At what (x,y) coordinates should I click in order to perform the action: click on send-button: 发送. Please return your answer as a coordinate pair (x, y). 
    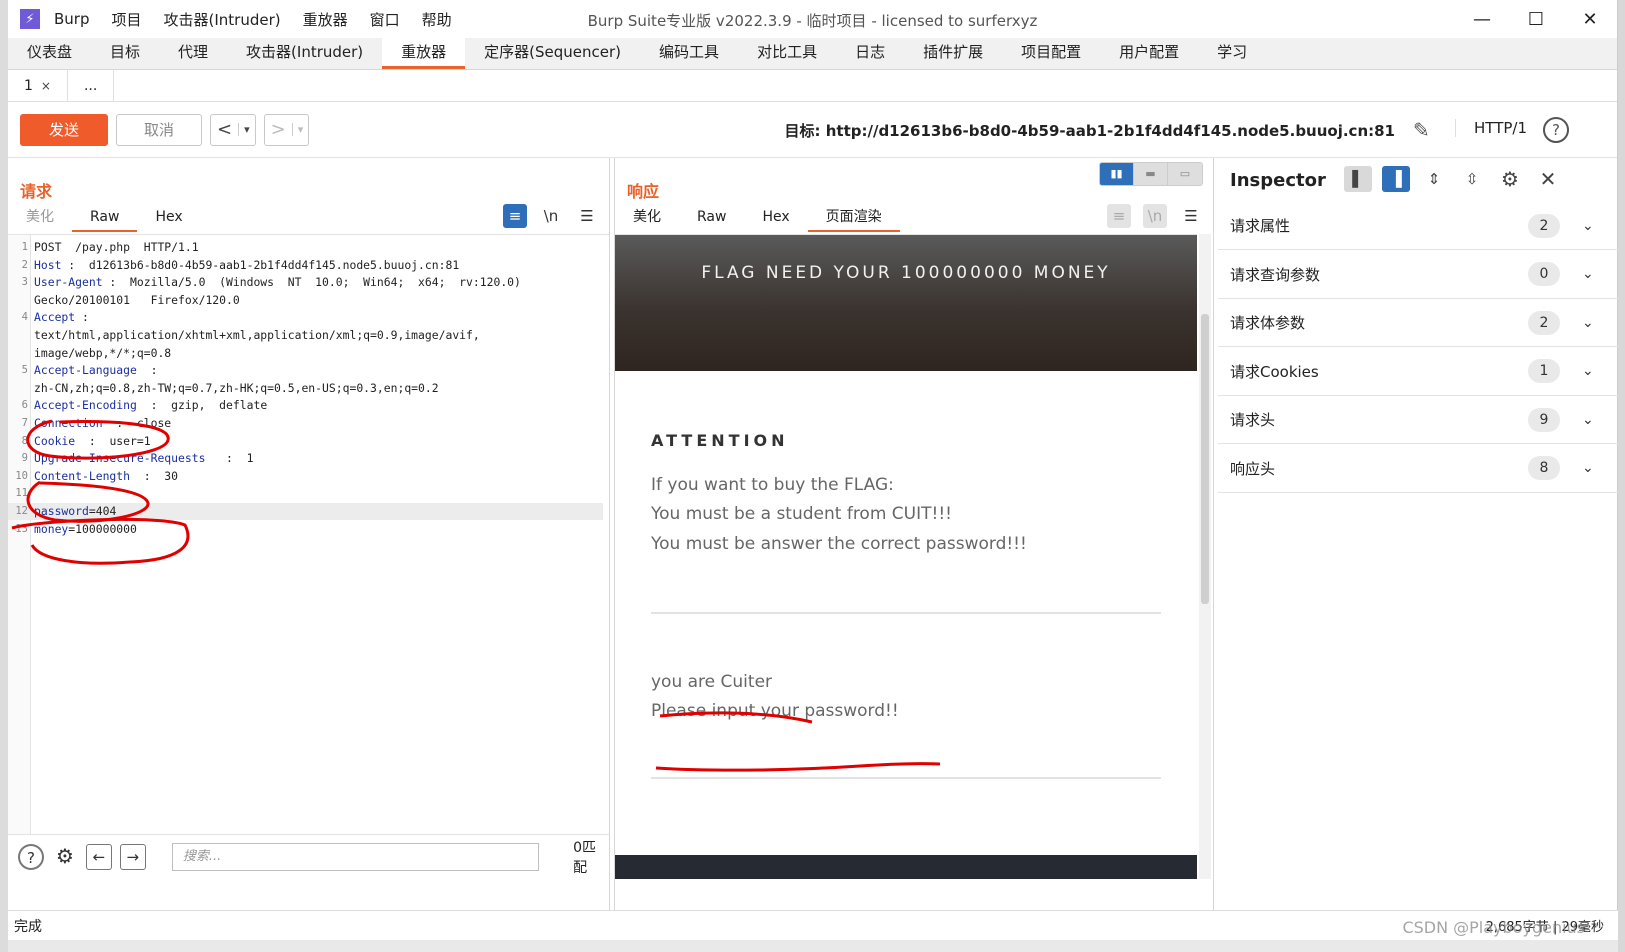
    Looking at the image, I should click on (64, 129).